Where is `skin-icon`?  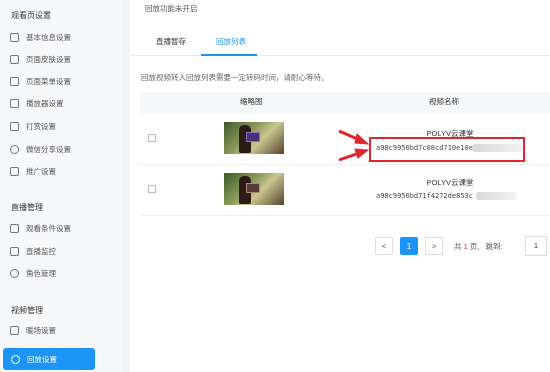
skin-icon is located at coordinates (14, 59).